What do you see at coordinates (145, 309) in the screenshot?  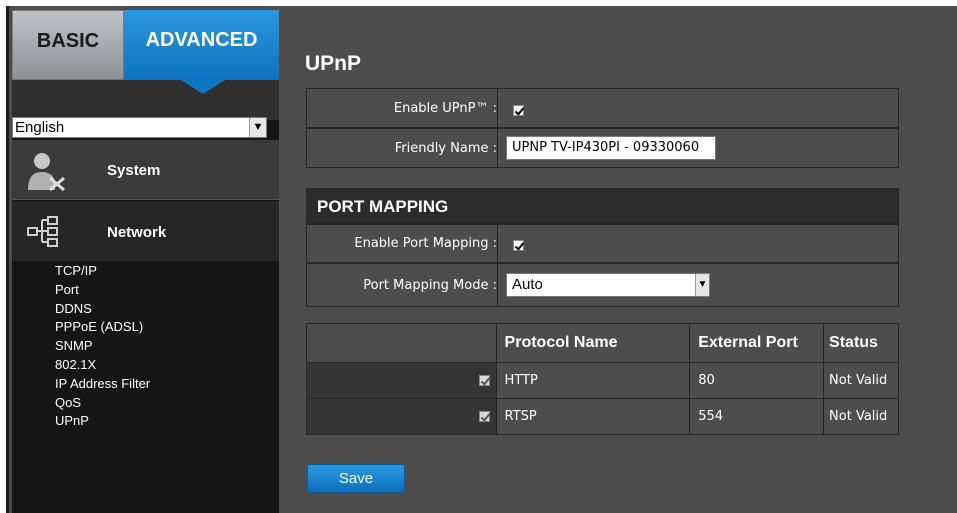 I see `submenu-item-ddns: DDNS` at bounding box center [145, 309].